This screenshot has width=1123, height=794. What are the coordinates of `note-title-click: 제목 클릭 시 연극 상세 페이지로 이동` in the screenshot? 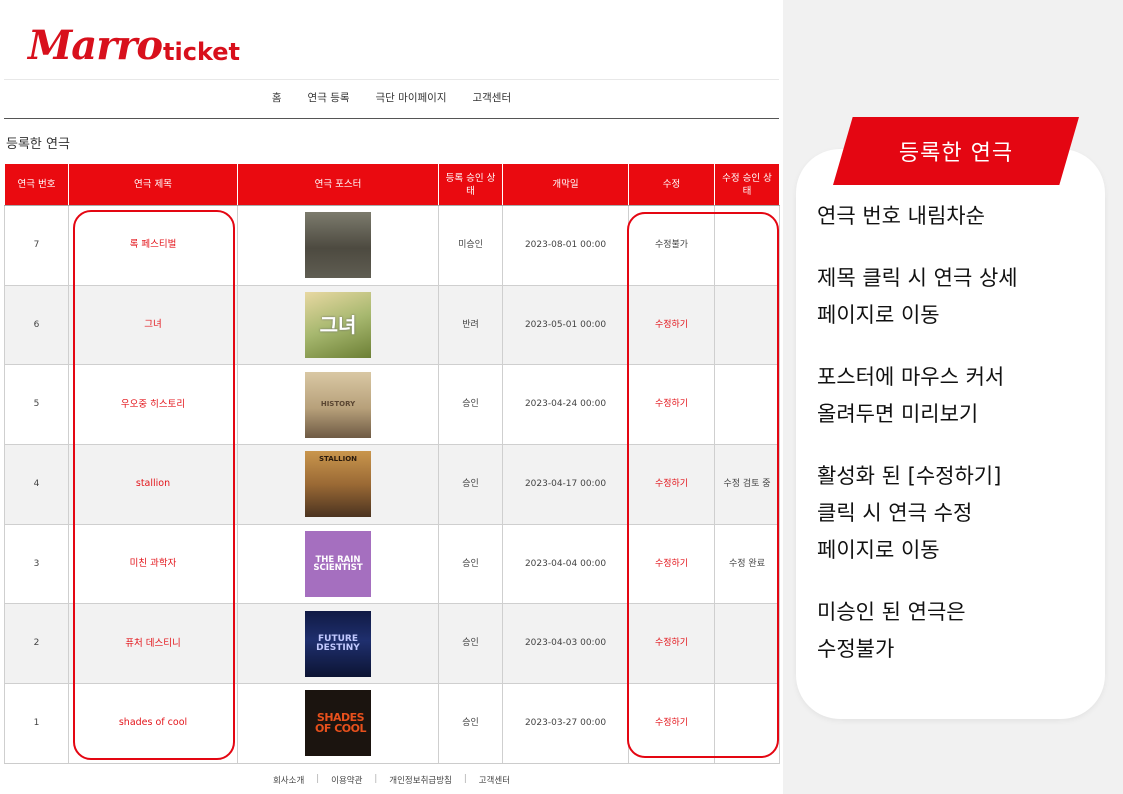 It's located at (917, 296).